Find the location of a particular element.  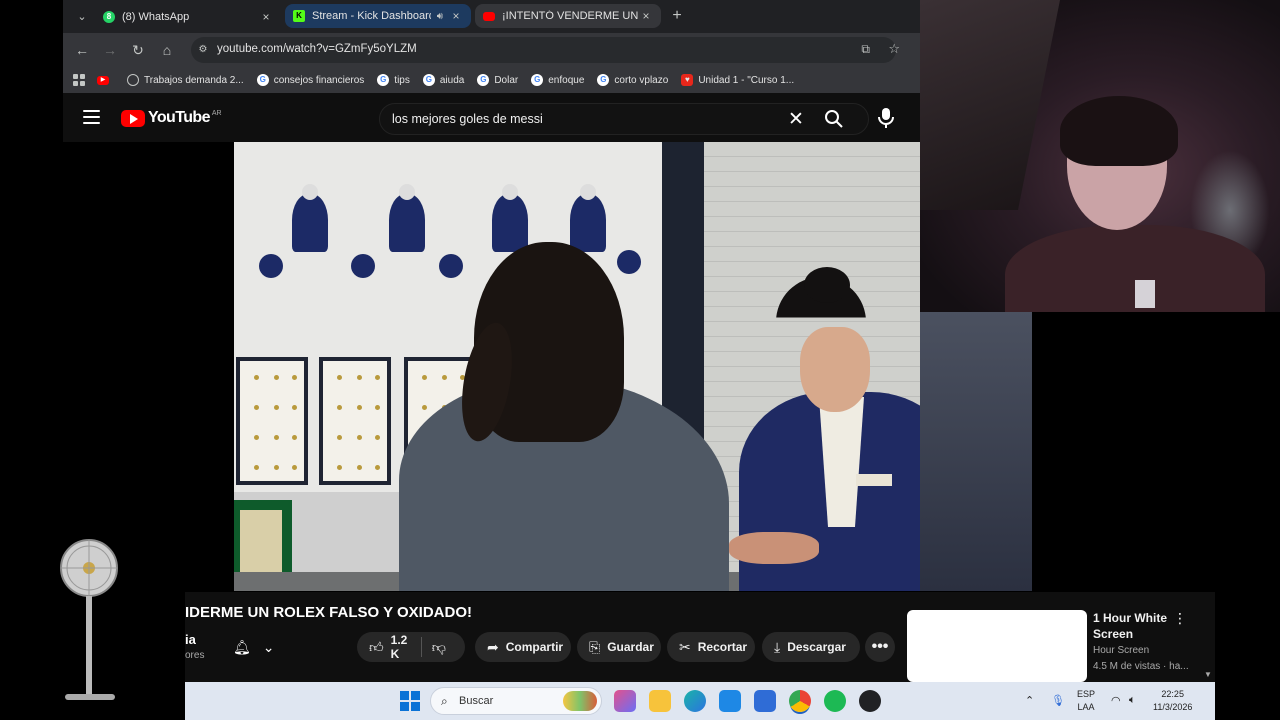

recommended-channel: Hour Screen is located at coordinates (1121, 650).